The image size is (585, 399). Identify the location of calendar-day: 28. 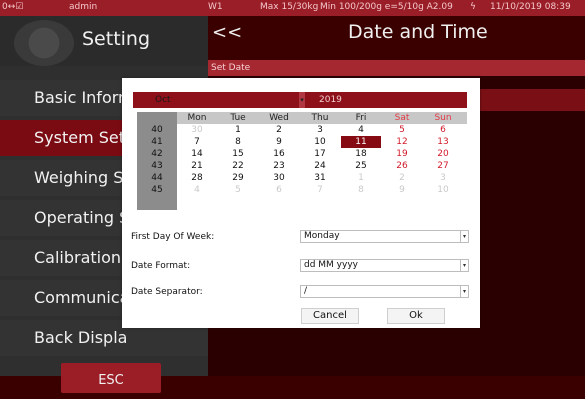
(197, 178).